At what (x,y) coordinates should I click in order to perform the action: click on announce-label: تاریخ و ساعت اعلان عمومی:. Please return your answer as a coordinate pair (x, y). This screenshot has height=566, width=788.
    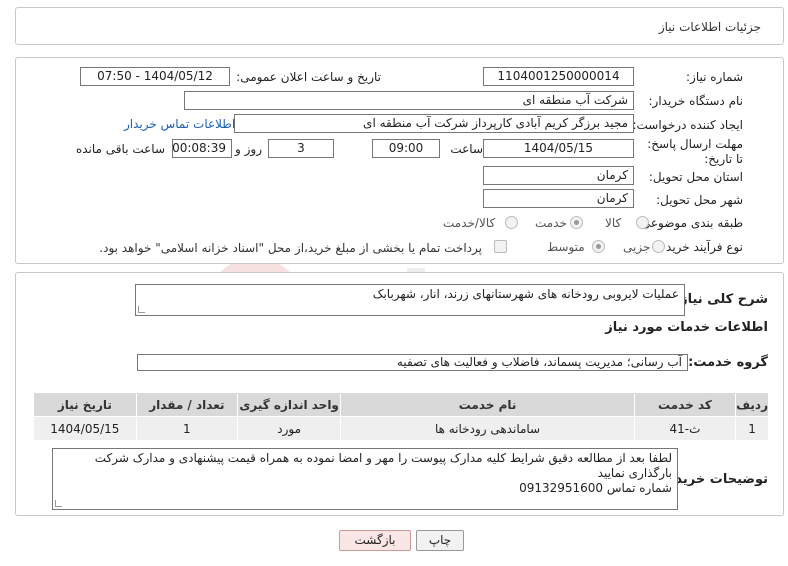
    Looking at the image, I should click on (308, 77).